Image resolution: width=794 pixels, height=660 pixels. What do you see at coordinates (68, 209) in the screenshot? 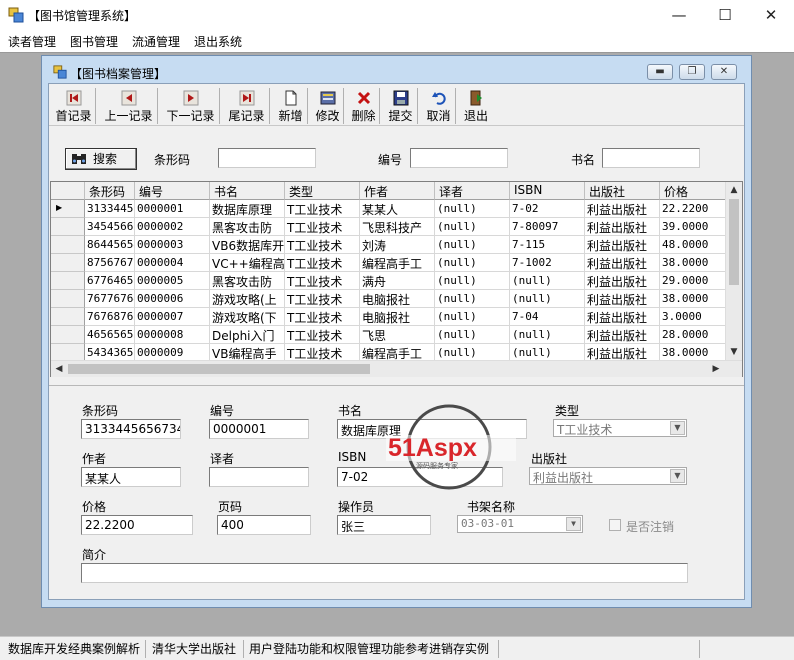
I see `row-header: ▶` at bounding box center [68, 209].